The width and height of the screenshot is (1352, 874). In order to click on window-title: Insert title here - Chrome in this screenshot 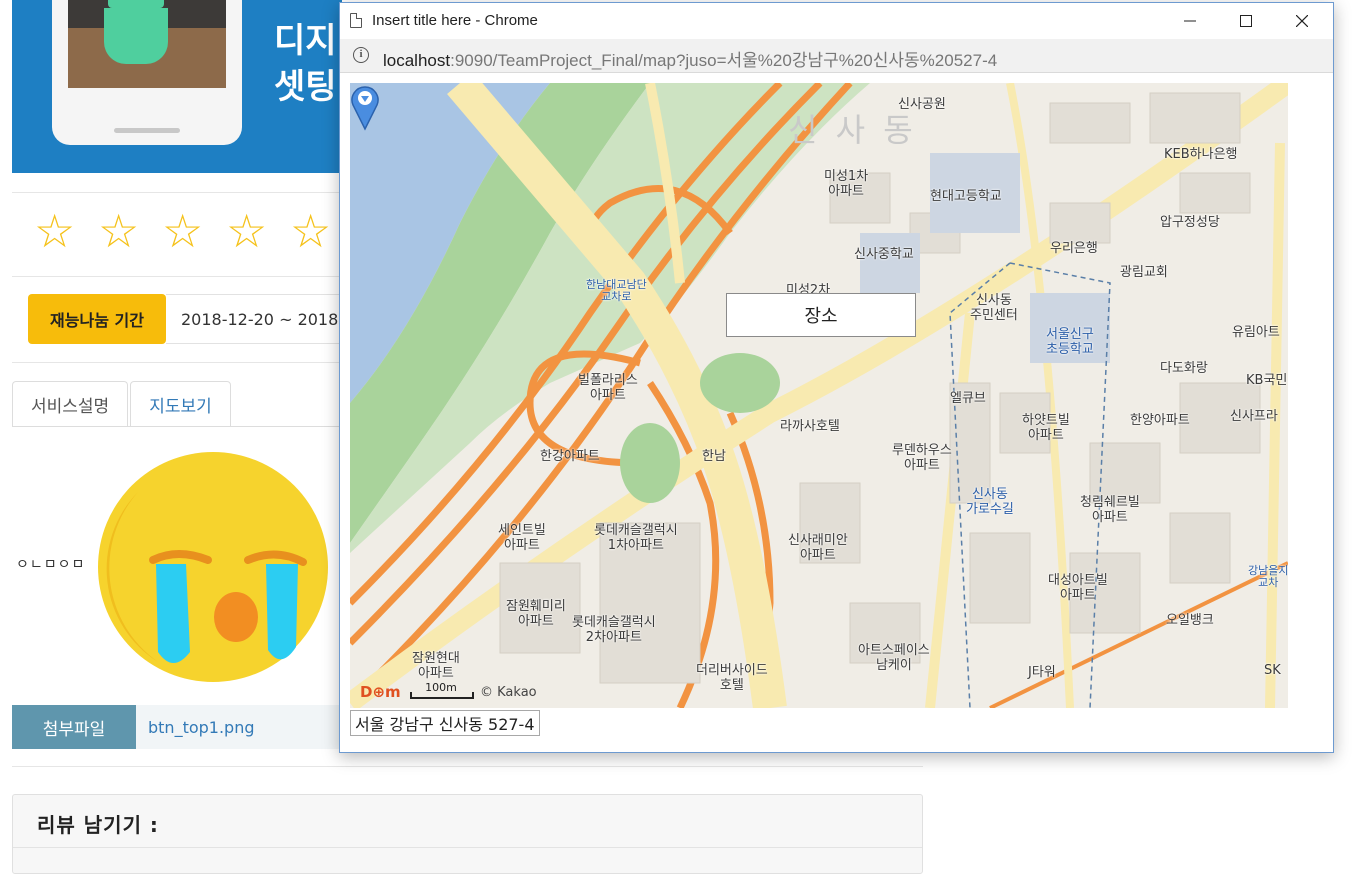, I will do `click(455, 20)`.